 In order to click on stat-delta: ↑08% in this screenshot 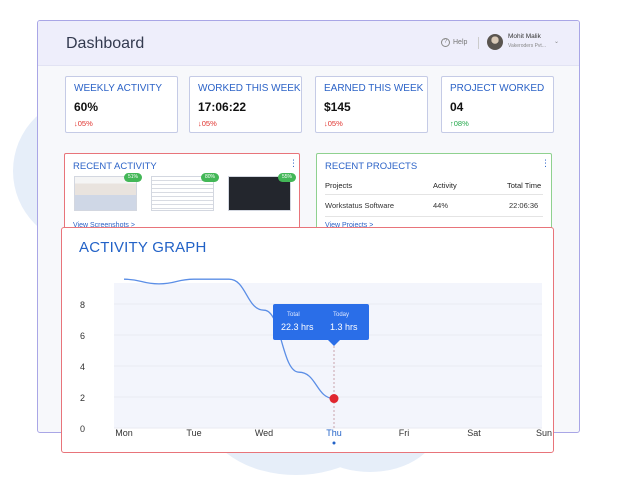, I will do `click(459, 123)`.